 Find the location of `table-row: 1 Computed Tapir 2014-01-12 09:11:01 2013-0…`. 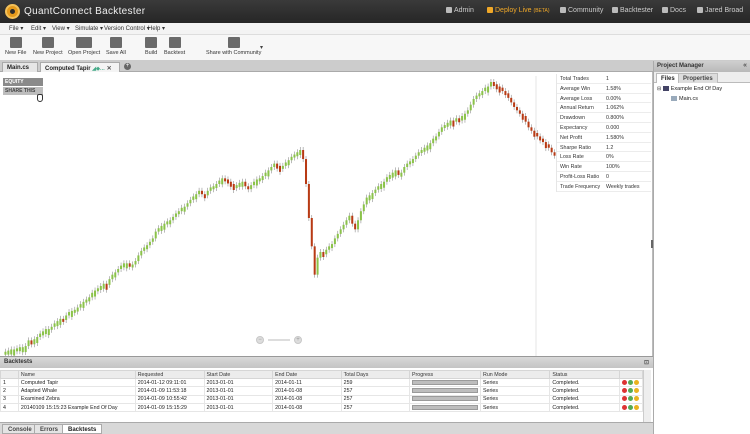

table-row: 1 Computed Tapir 2014-01-12 09:11:01 2013-0… is located at coordinates (322, 382).